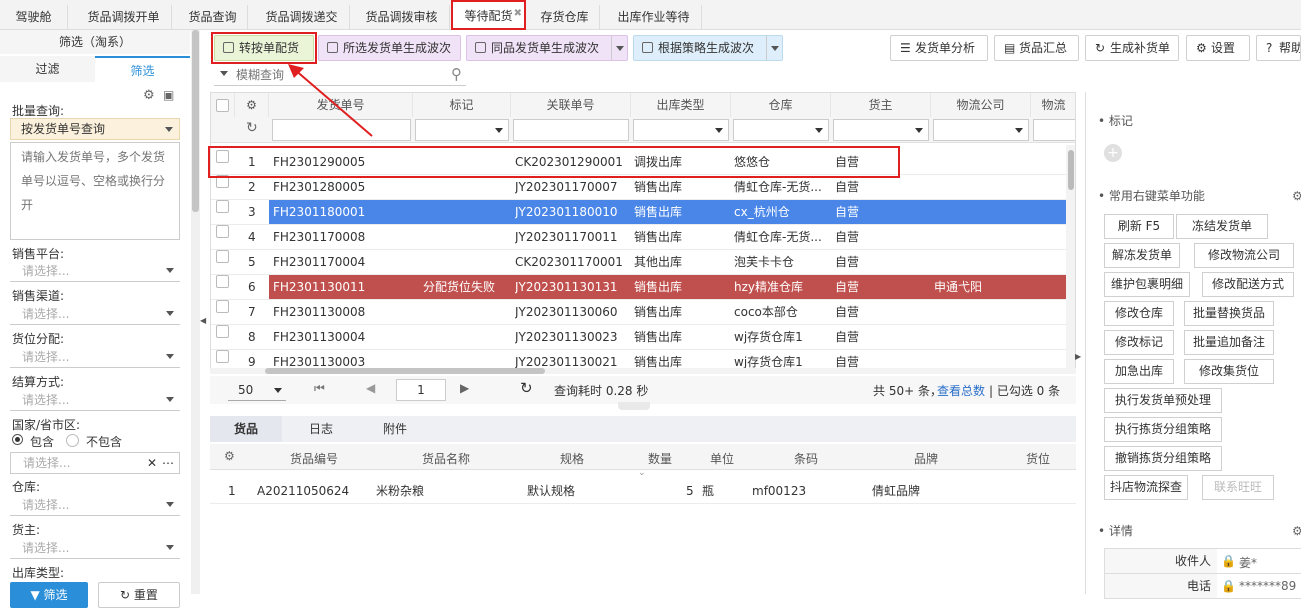 The image size is (1301, 608). What do you see at coordinates (49, 595) in the screenshot?
I see `filter-button: ▼ 筛选` at bounding box center [49, 595].